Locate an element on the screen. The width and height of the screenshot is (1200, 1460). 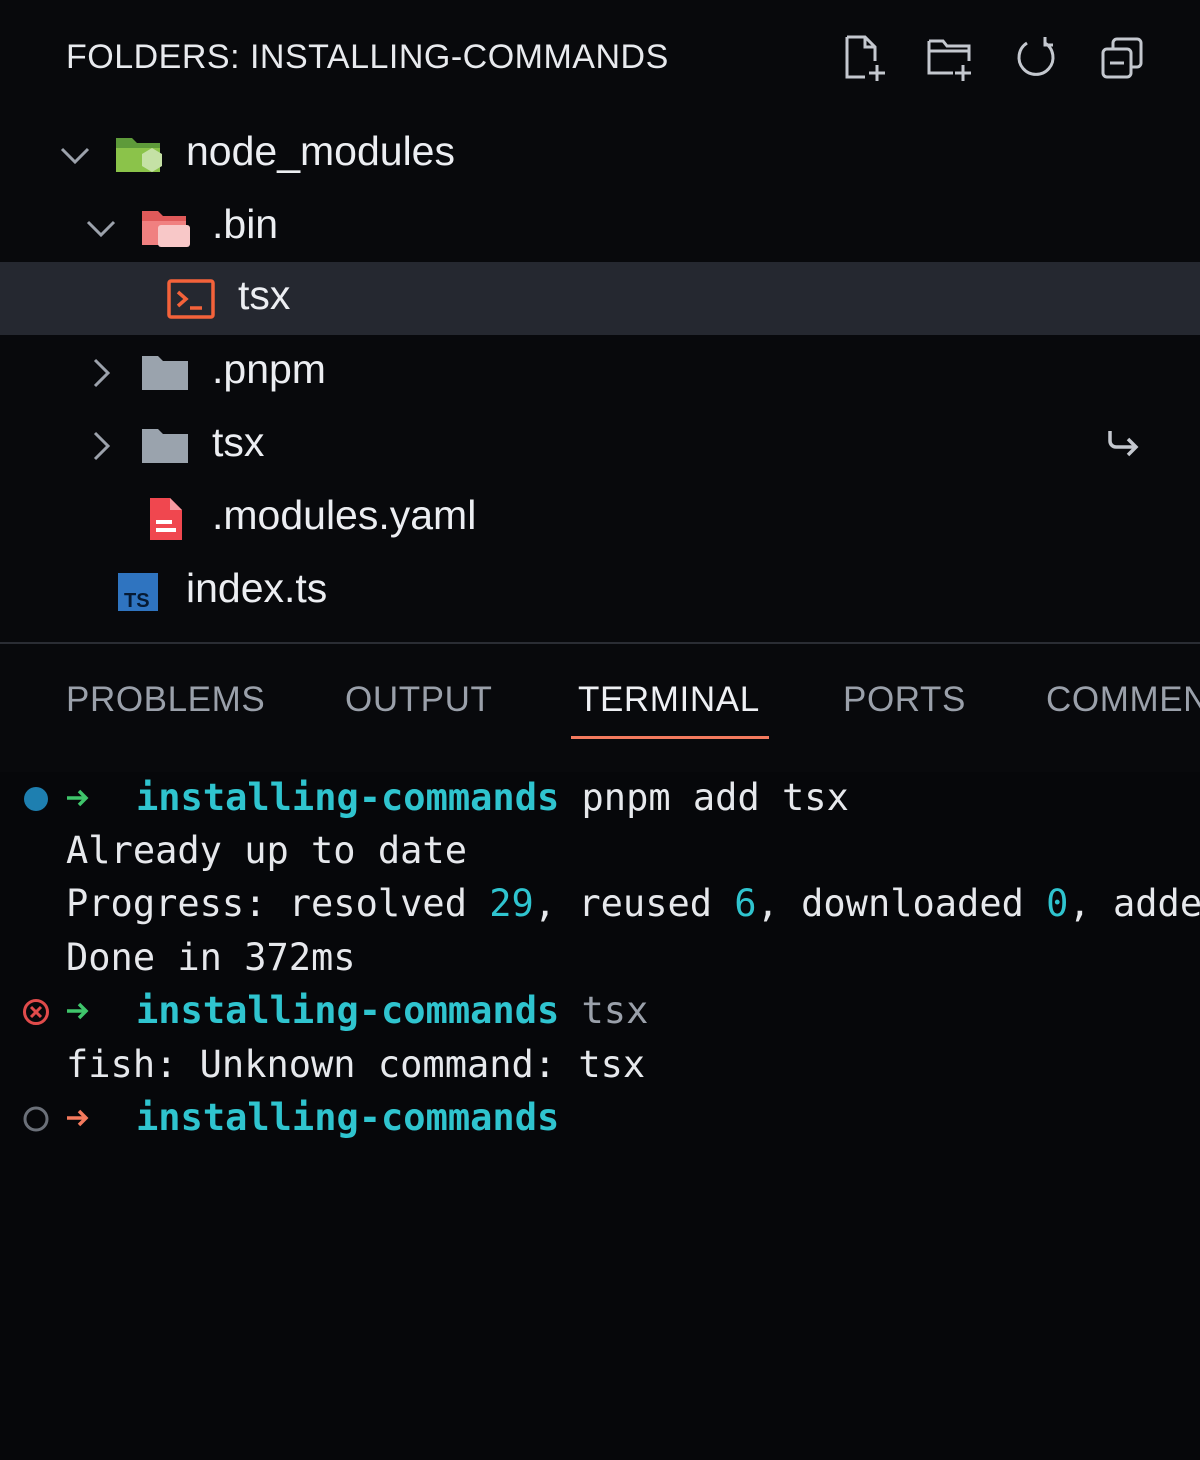
prompt-arrow-error-icon is located at coordinates (78, 1118).